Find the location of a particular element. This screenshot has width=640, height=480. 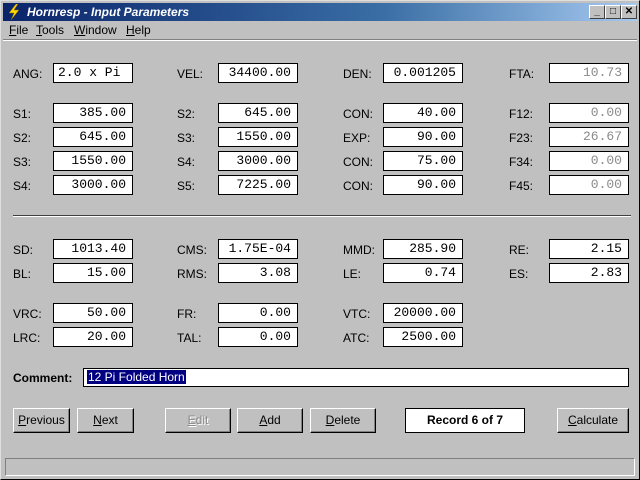

f34-field: 0.00 is located at coordinates (589, 161).